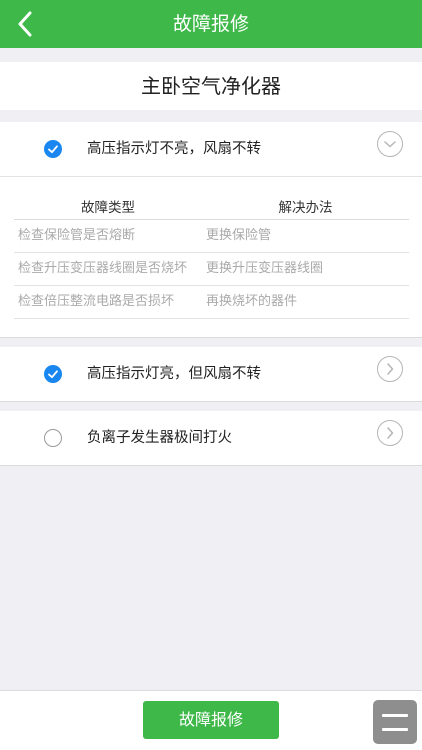  What do you see at coordinates (305, 302) in the screenshot?
I see `solution-cell: 再换烧坏的器件` at bounding box center [305, 302].